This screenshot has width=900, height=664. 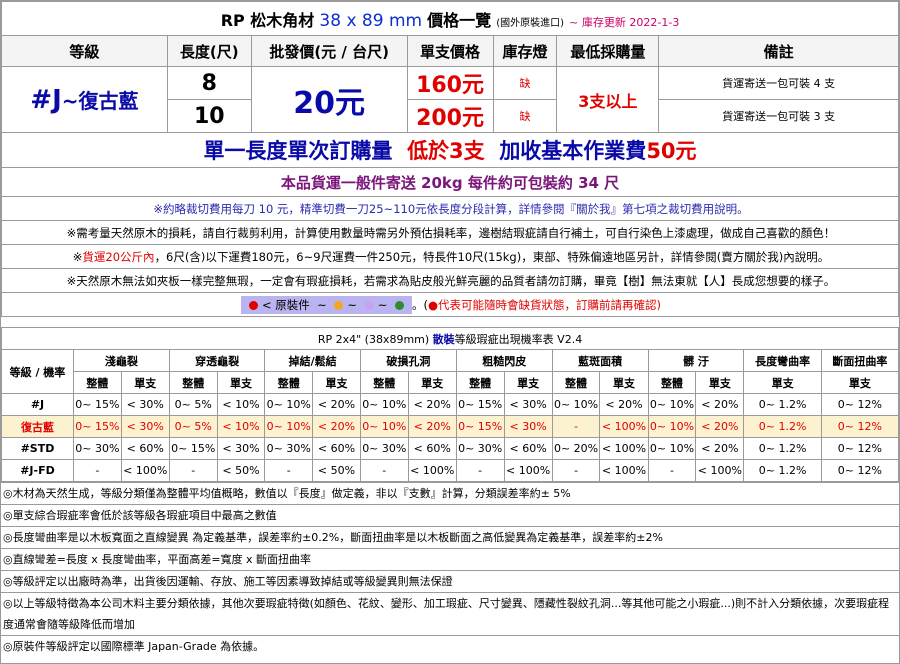 What do you see at coordinates (369, 305) in the screenshot?
I see `violet-dot-icon` at bounding box center [369, 305].